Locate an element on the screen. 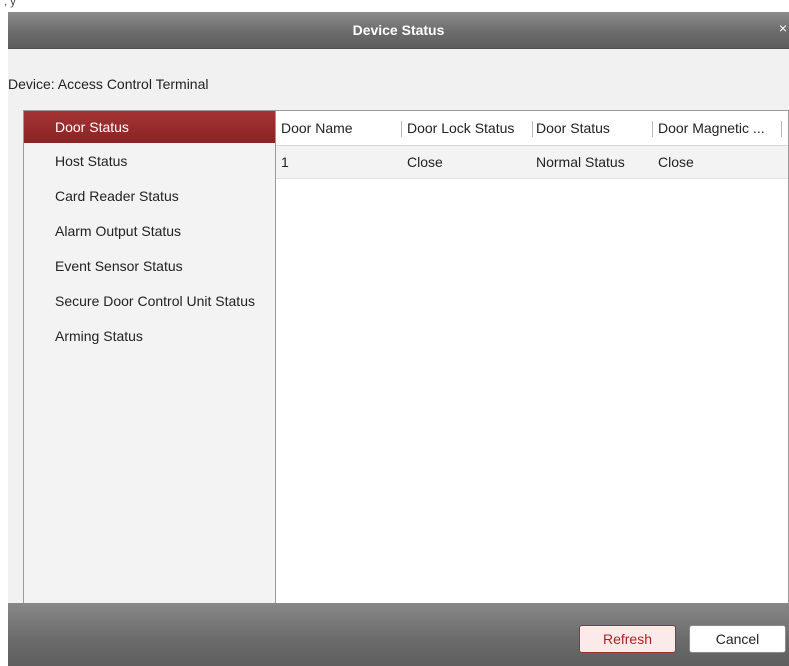 The width and height of the screenshot is (789, 666). cancel-button: Cancel is located at coordinates (737, 639).